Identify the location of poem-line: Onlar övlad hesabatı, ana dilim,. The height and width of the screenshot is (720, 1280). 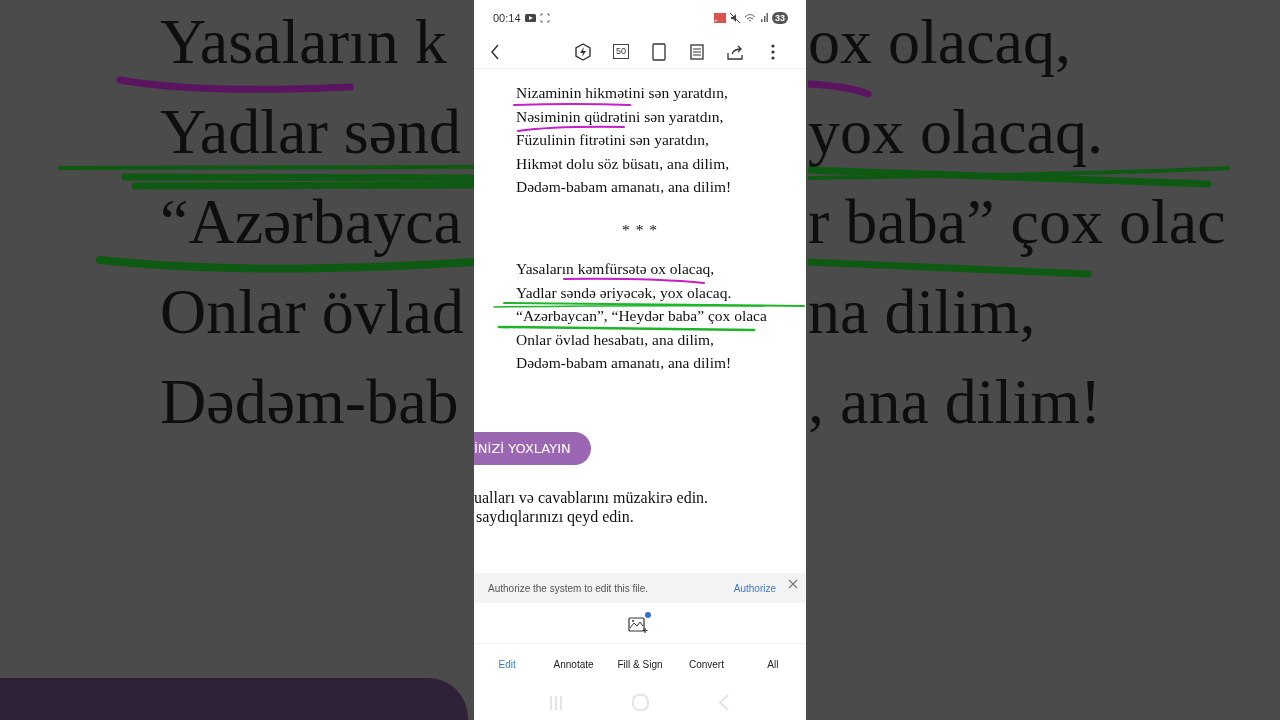
(615, 339).